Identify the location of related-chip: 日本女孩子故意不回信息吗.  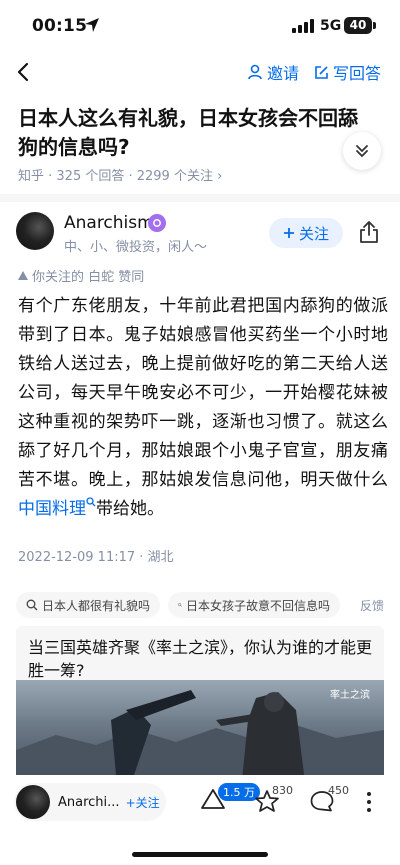
(254, 605).